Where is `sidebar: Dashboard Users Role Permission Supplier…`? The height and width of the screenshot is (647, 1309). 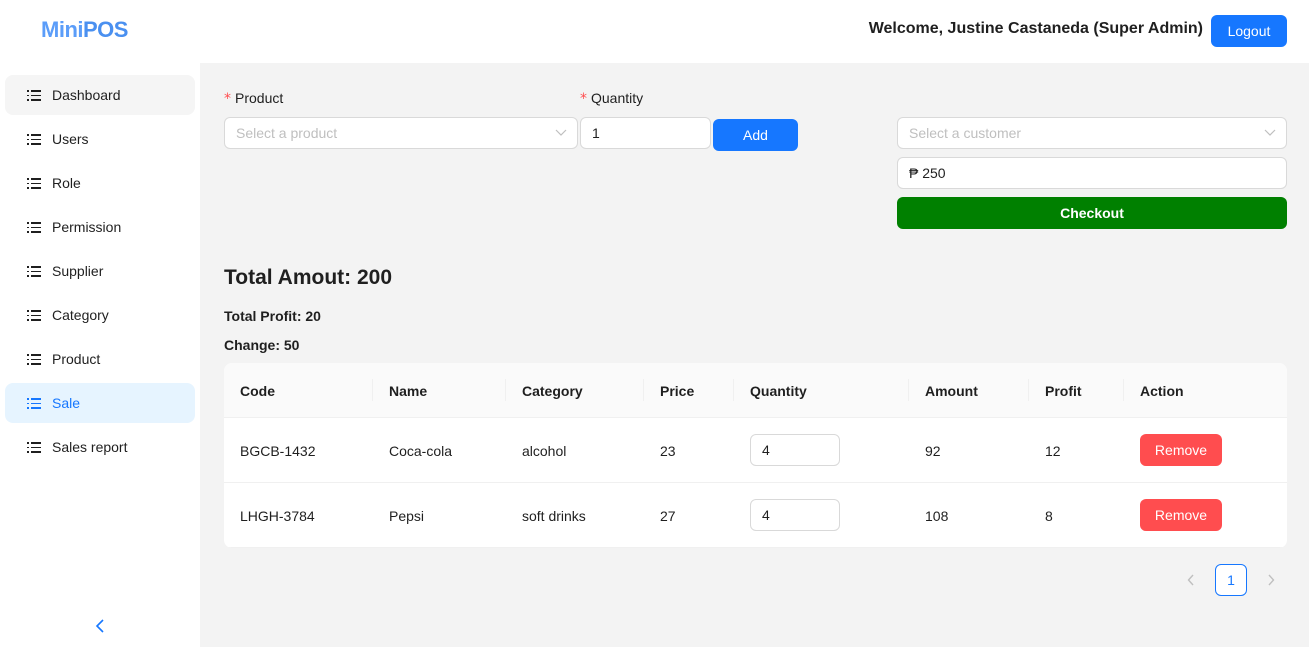
sidebar: Dashboard Users Role Permission Supplier… is located at coordinates (100, 355).